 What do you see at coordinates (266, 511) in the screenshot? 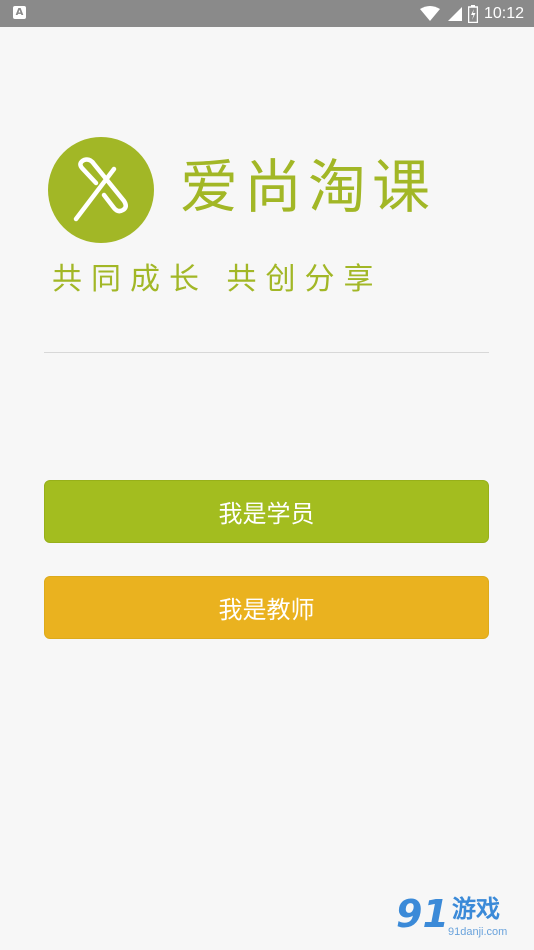
I see `student-role-button: 我是学员` at bounding box center [266, 511].